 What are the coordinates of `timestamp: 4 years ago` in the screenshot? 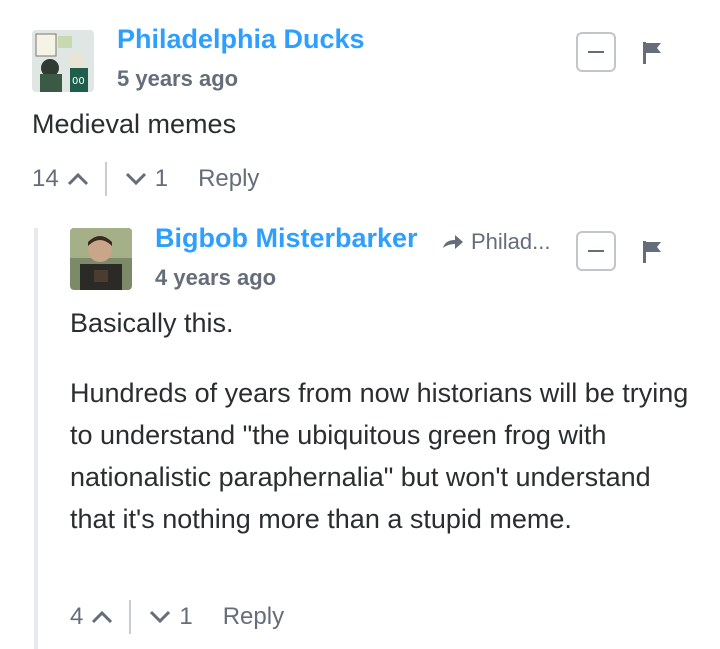 It's located at (215, 278).